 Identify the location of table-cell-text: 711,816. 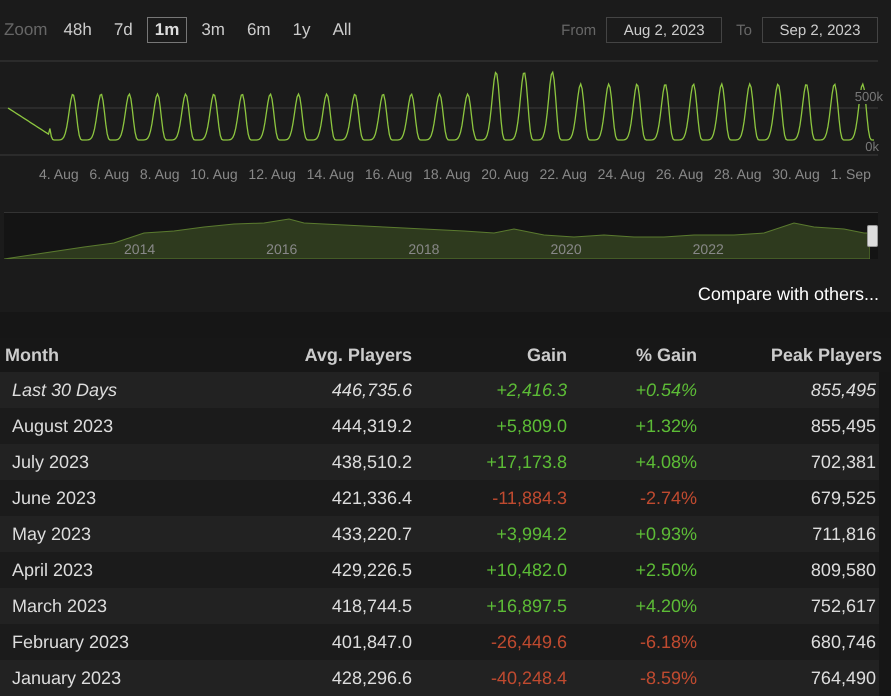
(844, 534).